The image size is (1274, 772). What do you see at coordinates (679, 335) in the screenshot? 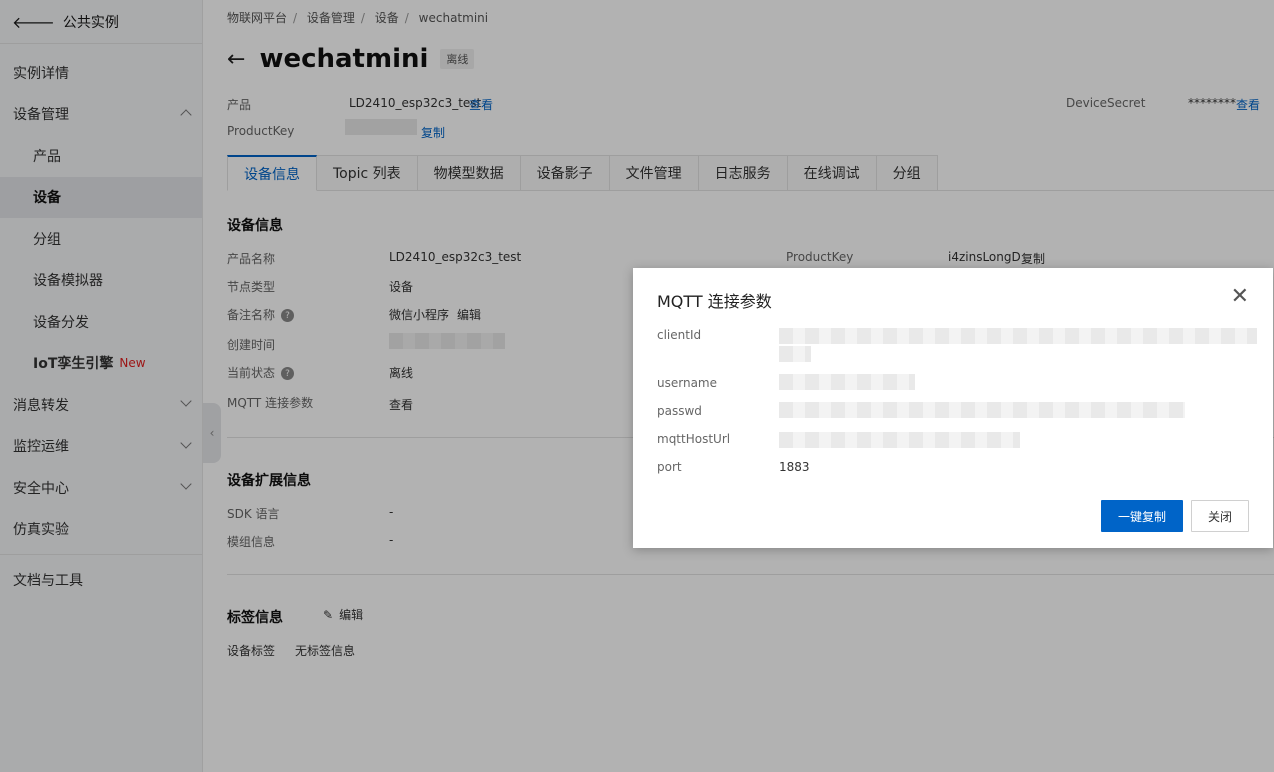
I see `field-label-clientid: clientId` at bounding box center [679, 335].